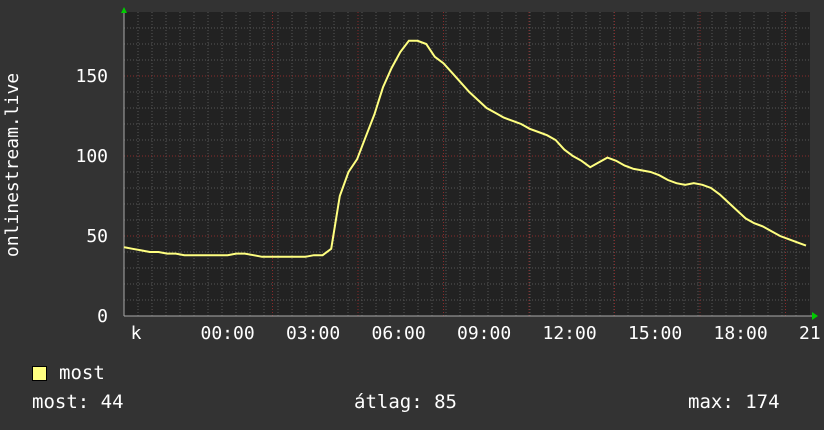 Image resolution: width=824 pixels, height=430 pixels. I want to click on stat-max: max: 174, so click(734, 402).